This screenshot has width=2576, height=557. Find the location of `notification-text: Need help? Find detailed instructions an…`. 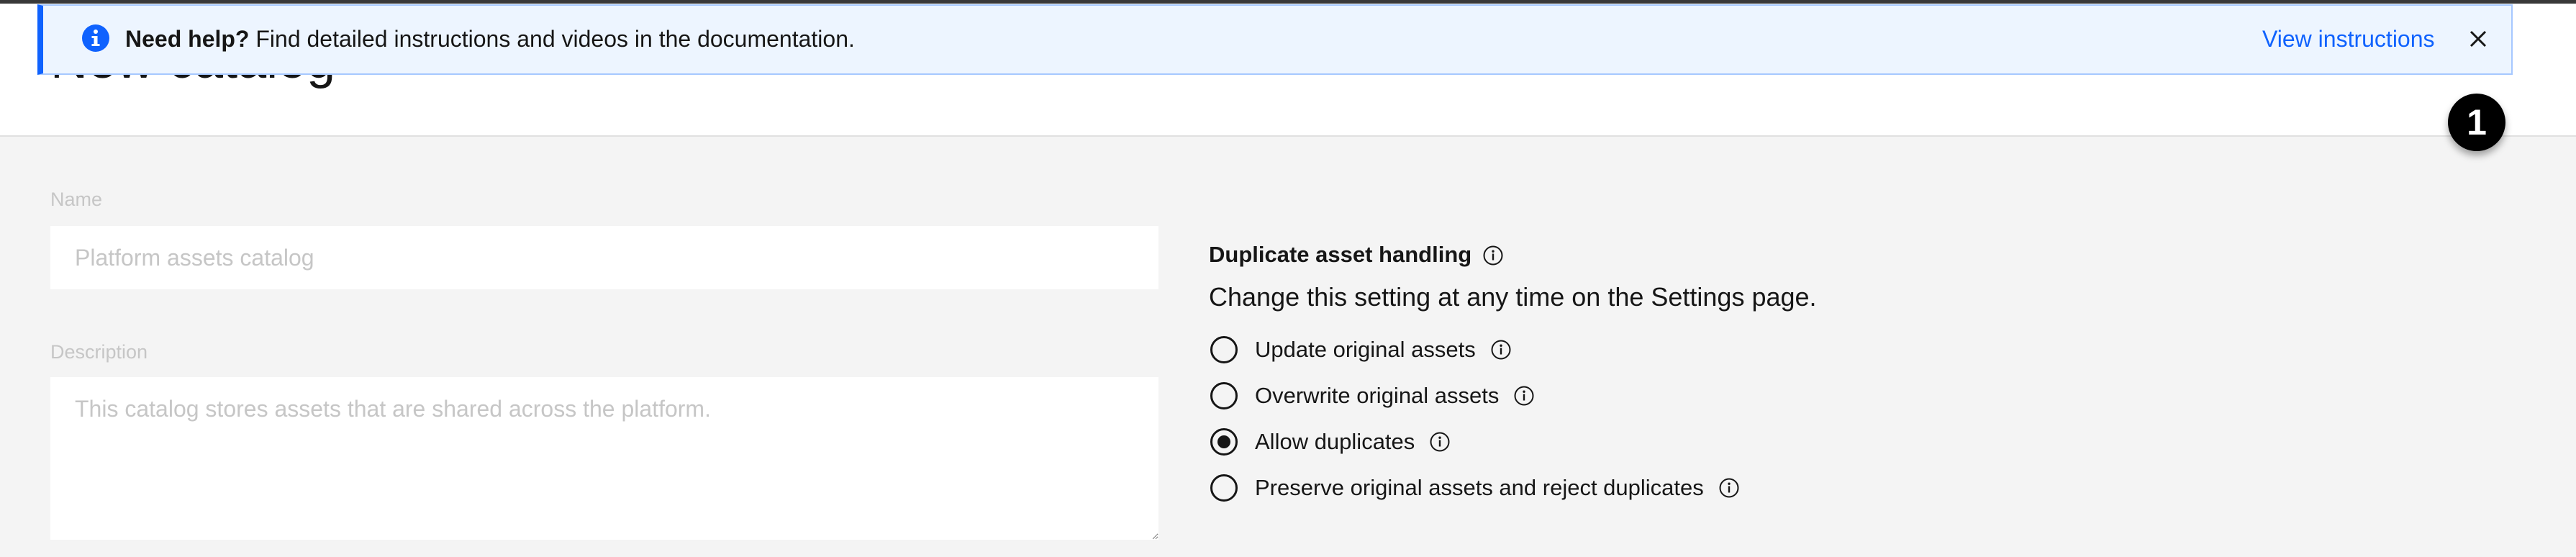

notification-text: Need help? Find detailed instructions an… is located at coordinates (490, 39).